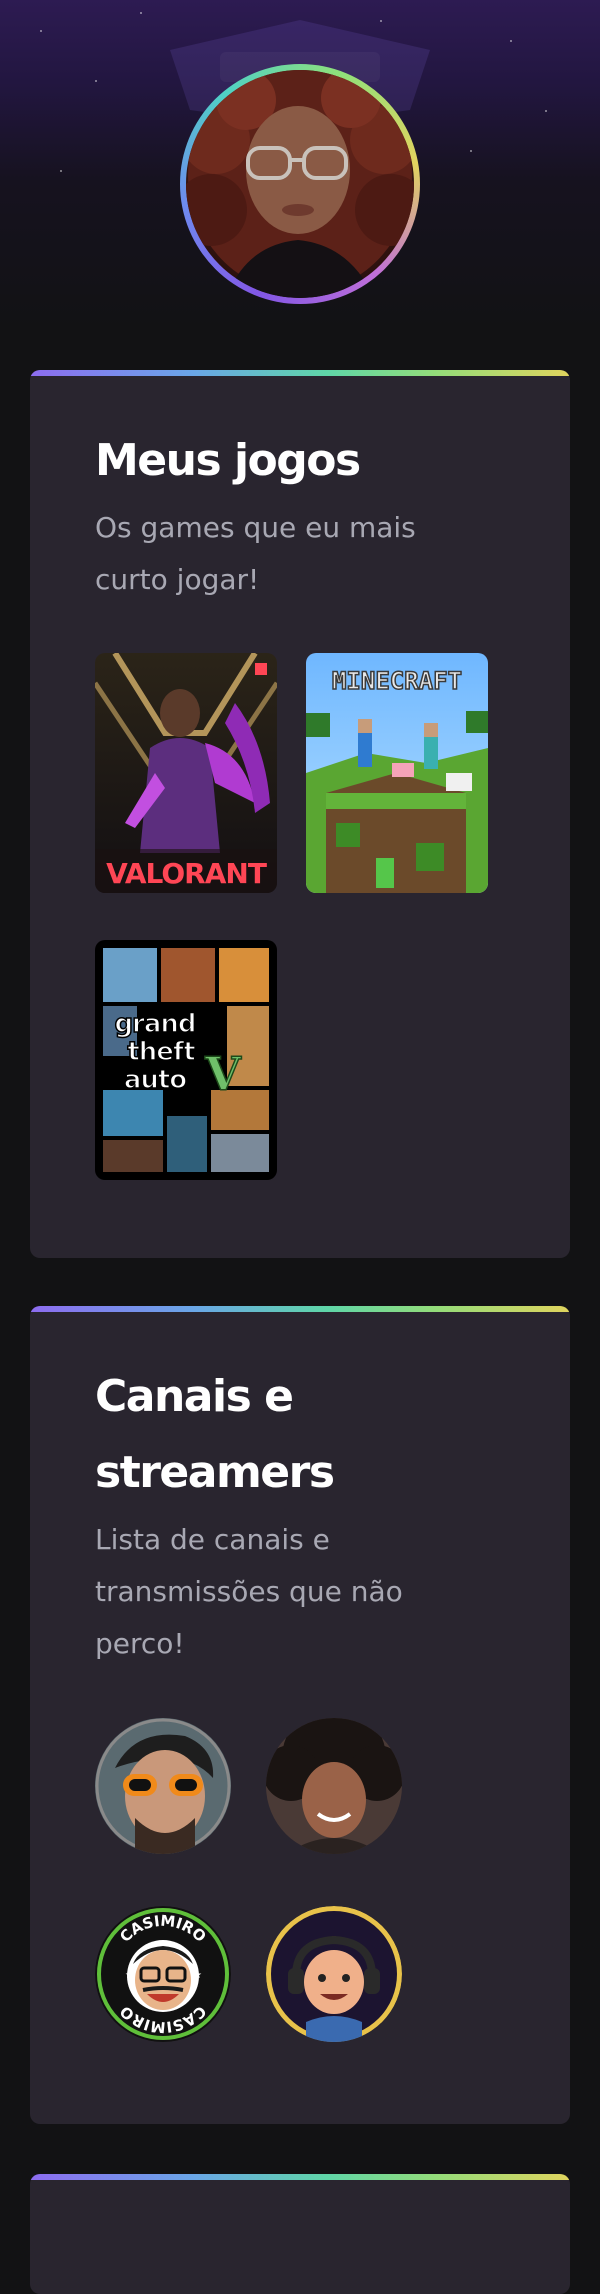 The width and height of the screenshot is (600, 2294). I want to click on streamer-1-avatar-icon, so click(163, 1786).